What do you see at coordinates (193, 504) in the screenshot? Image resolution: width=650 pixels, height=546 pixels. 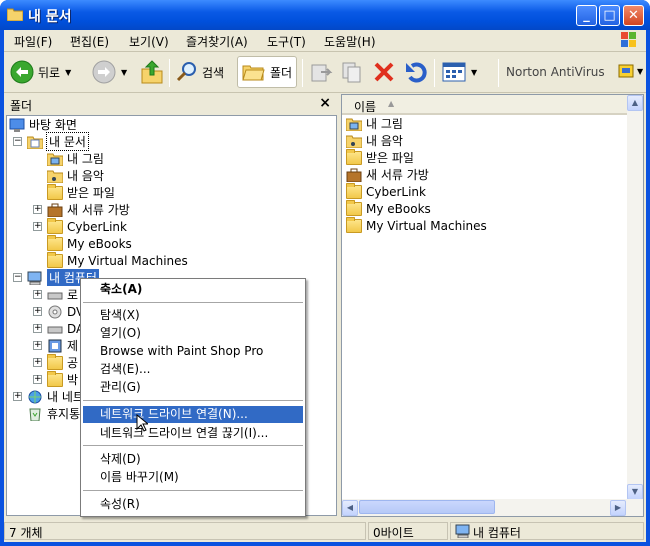 I see `menu-item-properties: 속성(R)` at bounding box center [193, 504].